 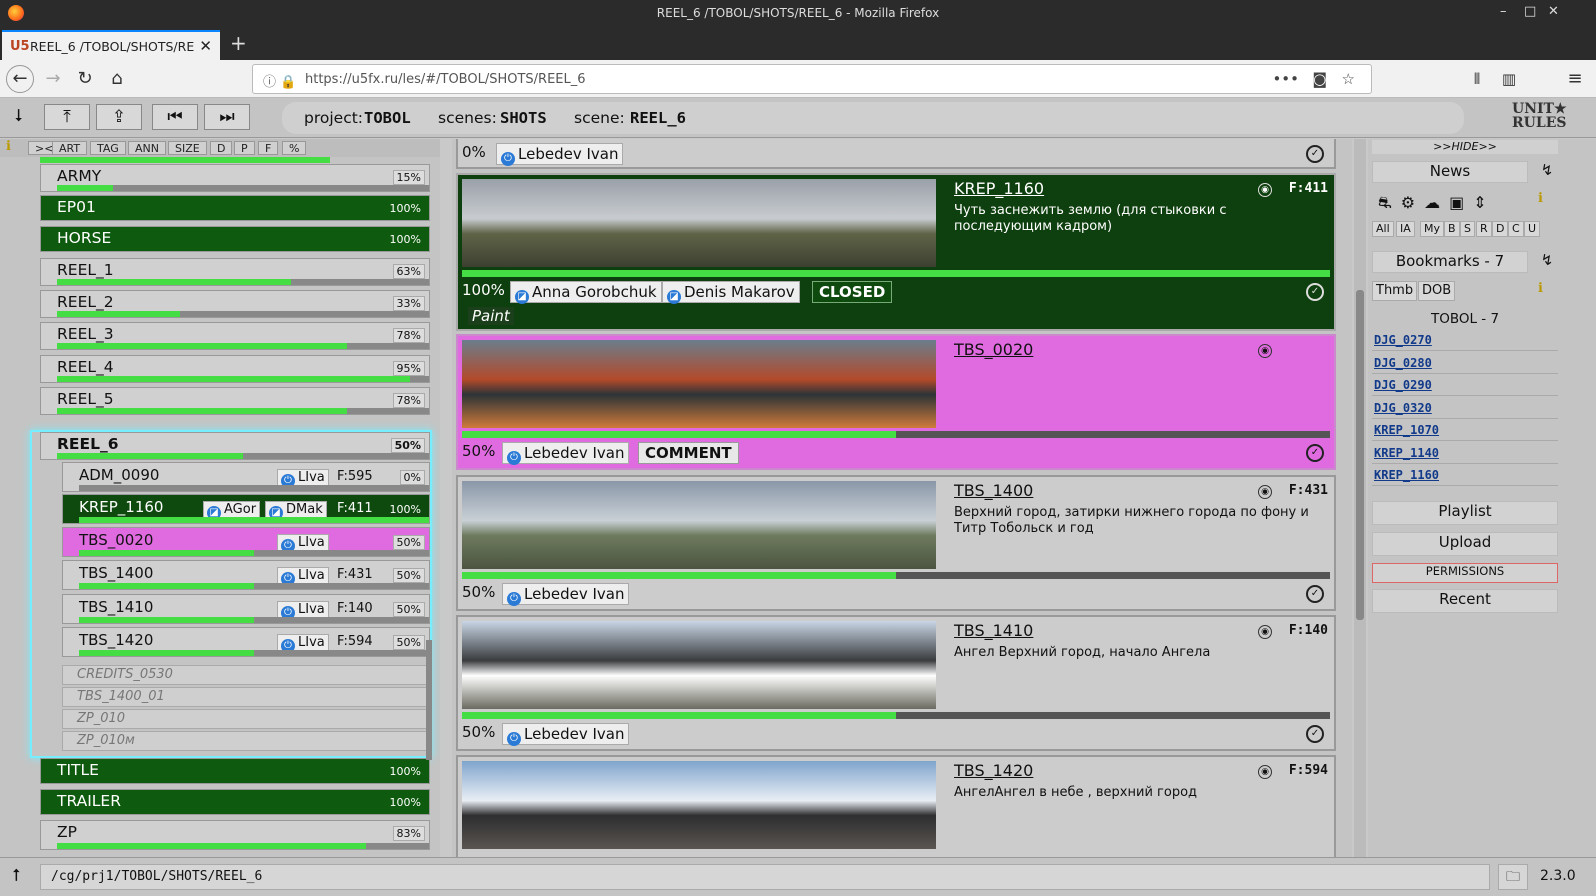 I want to click on shot-row: TBS_0020 ⏻ LIva 50%, so click(x=246, y=542).